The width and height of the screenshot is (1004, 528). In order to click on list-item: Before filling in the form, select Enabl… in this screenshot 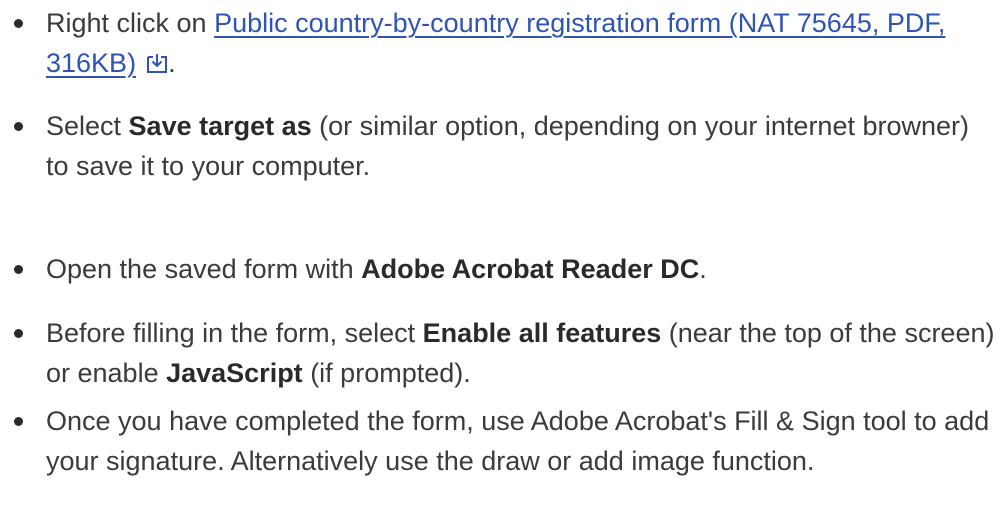, I will do `click(506, 353)`.